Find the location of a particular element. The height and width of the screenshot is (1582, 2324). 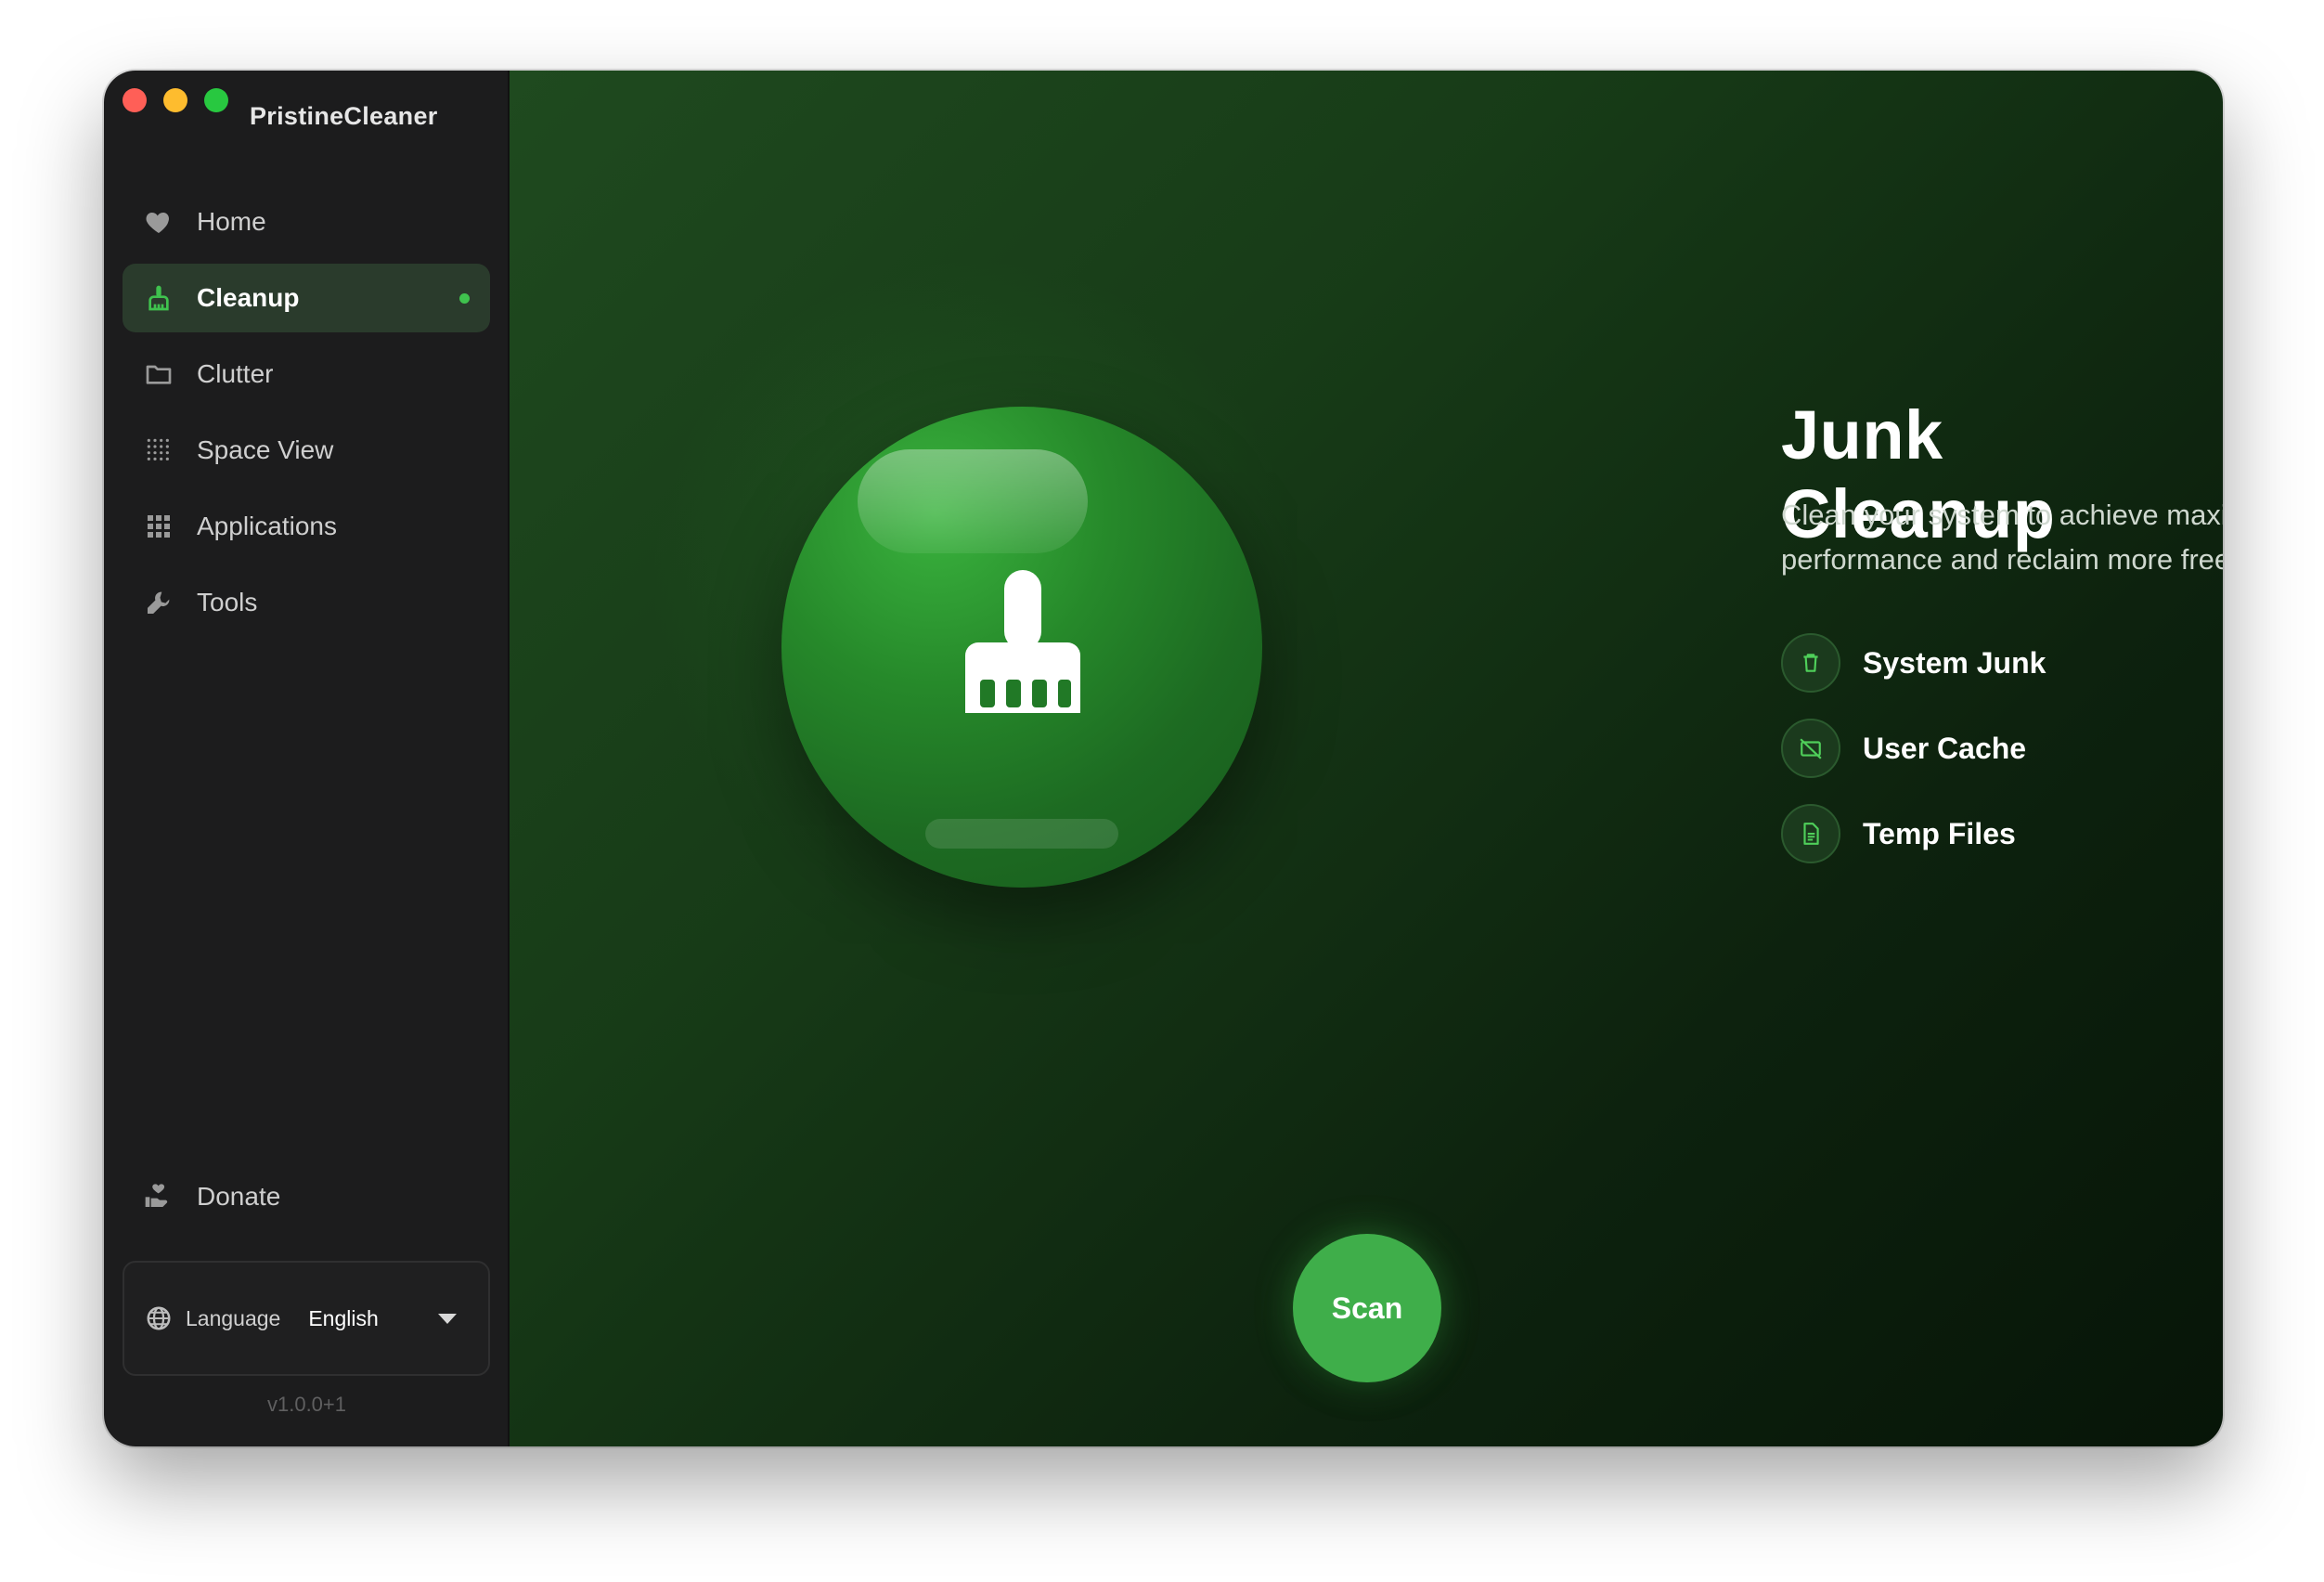

apps-grid-icon is located at coordinates (159, 526).